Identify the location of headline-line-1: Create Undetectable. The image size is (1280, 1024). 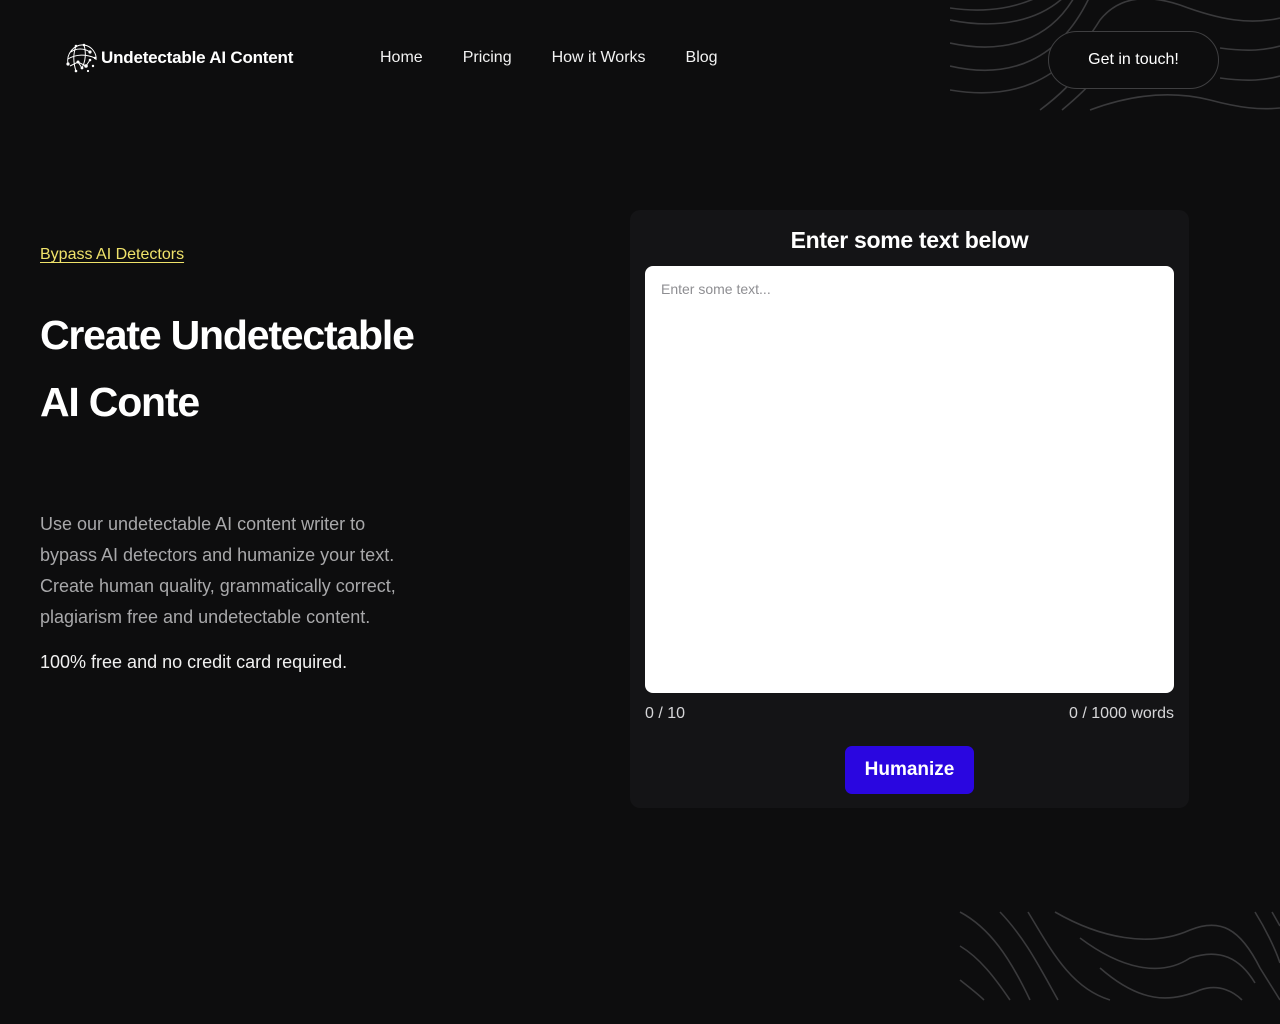
(227, 335).